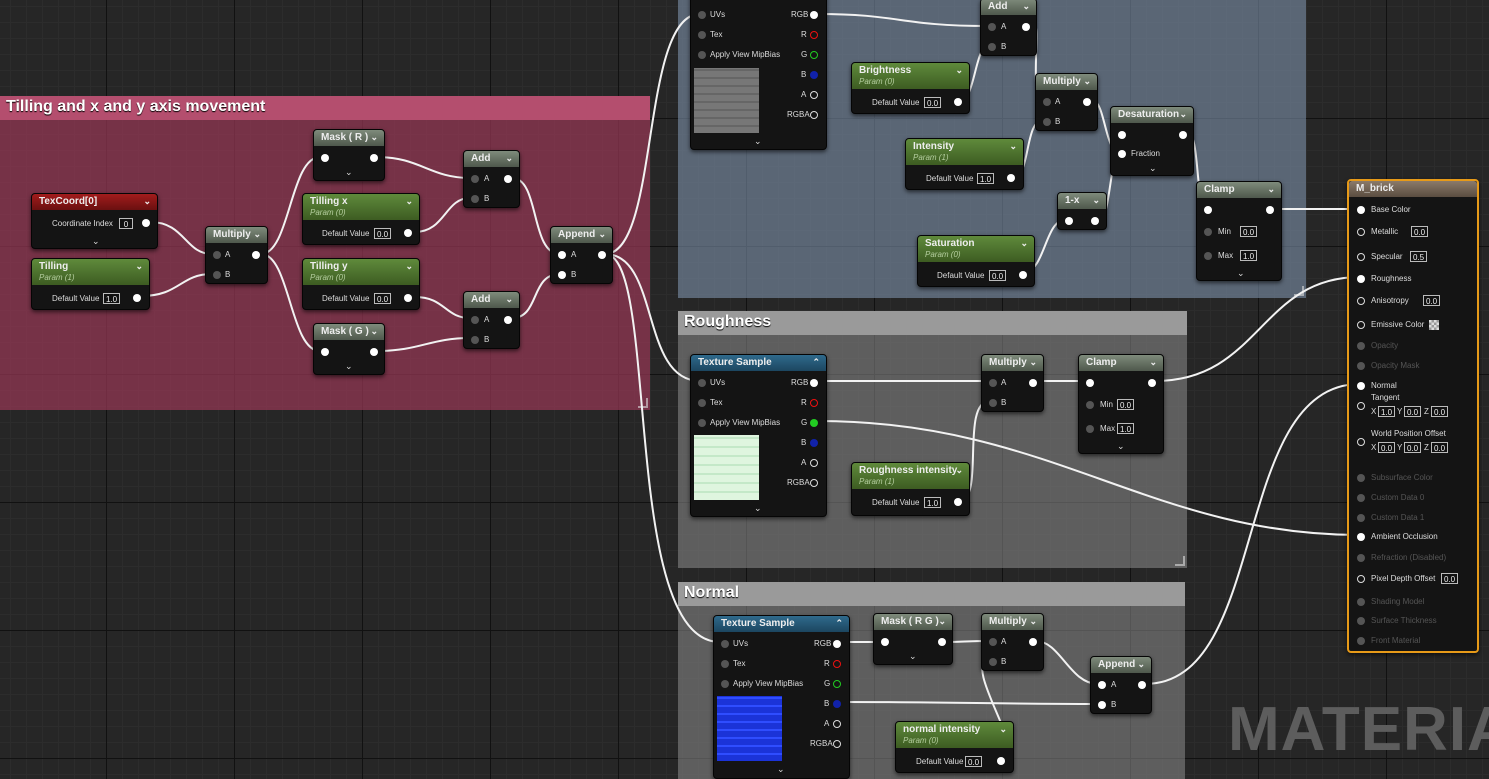 Image resolution: width=1489 pixels, height=779 pixels. I want to click on output-pin-g, so click(814, 423).